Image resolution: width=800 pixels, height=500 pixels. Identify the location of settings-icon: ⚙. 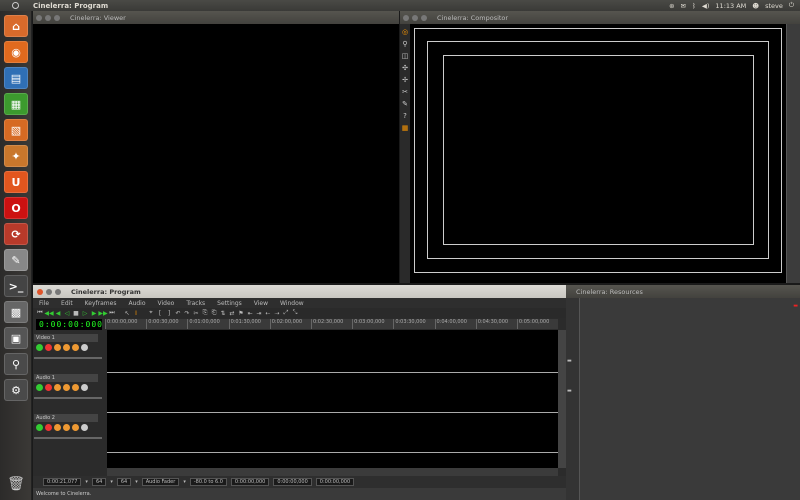
(16, 390).